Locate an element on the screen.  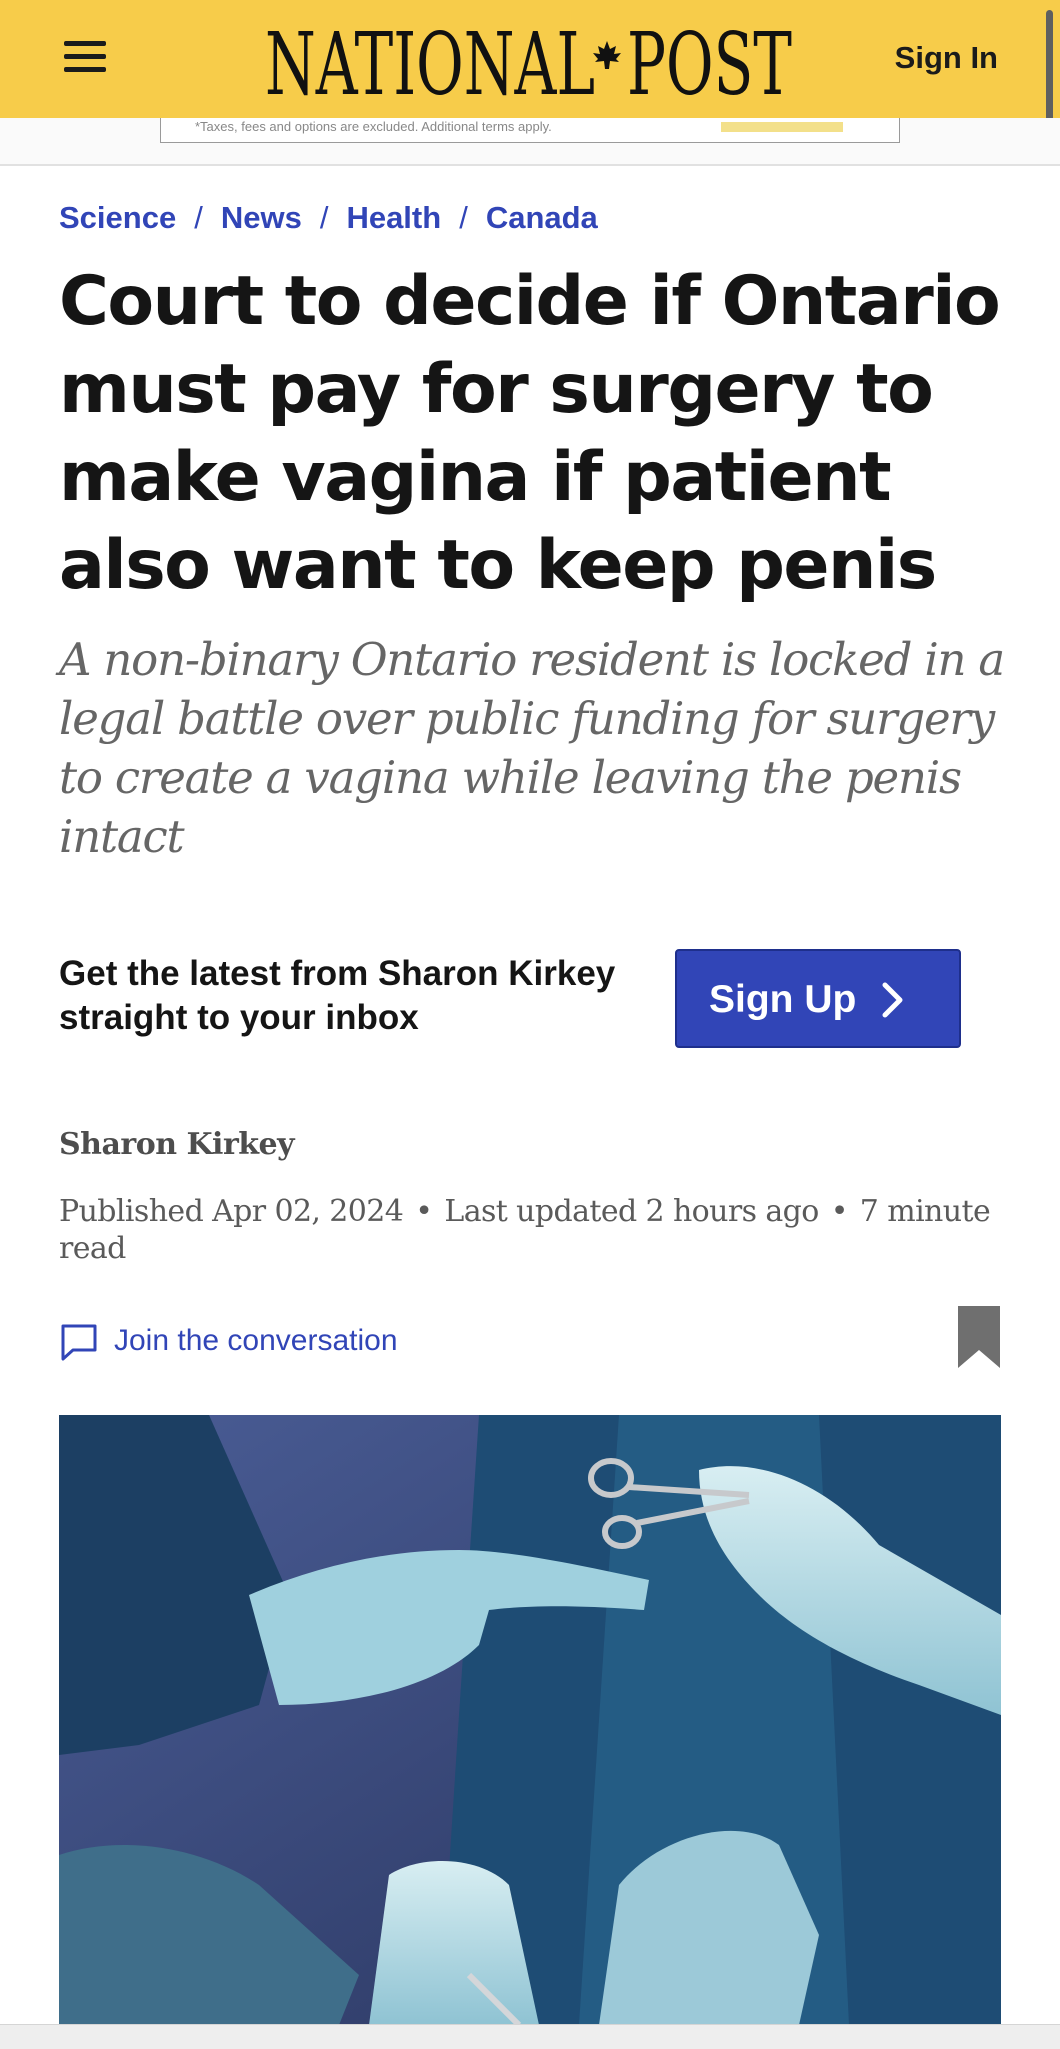
sign-up-button: Sign Up is located at coordinates (818, 998).